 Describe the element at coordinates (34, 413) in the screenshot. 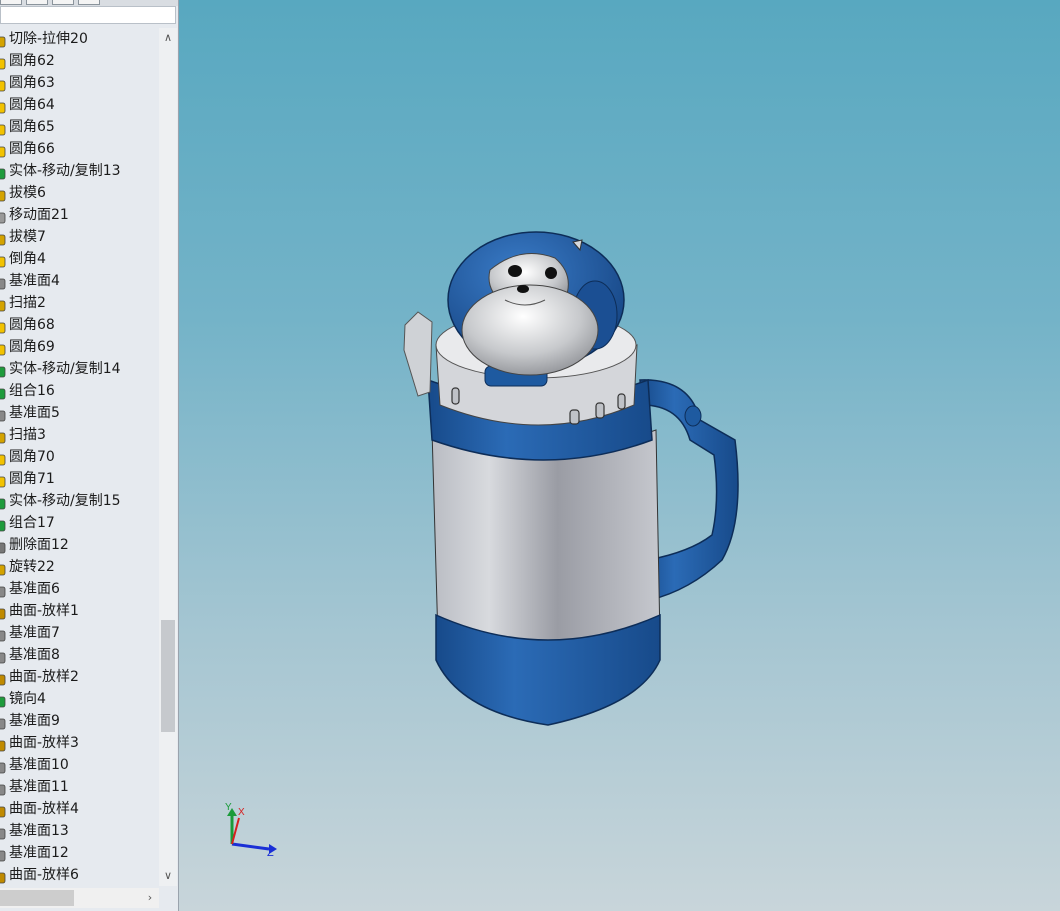

I see `tree-item-label: 基准面5` at that location.